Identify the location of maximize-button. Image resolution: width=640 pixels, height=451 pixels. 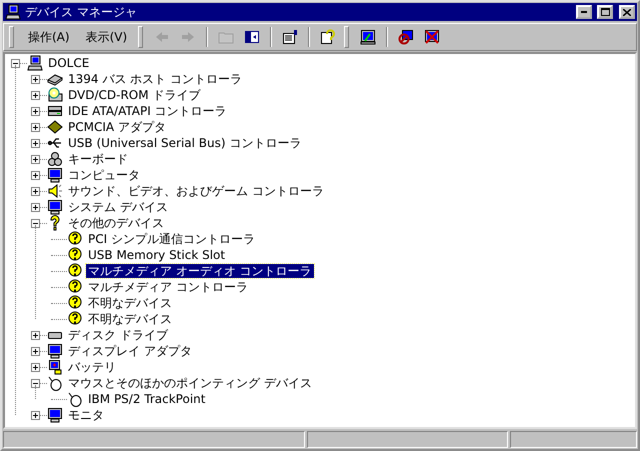
(605, 12).